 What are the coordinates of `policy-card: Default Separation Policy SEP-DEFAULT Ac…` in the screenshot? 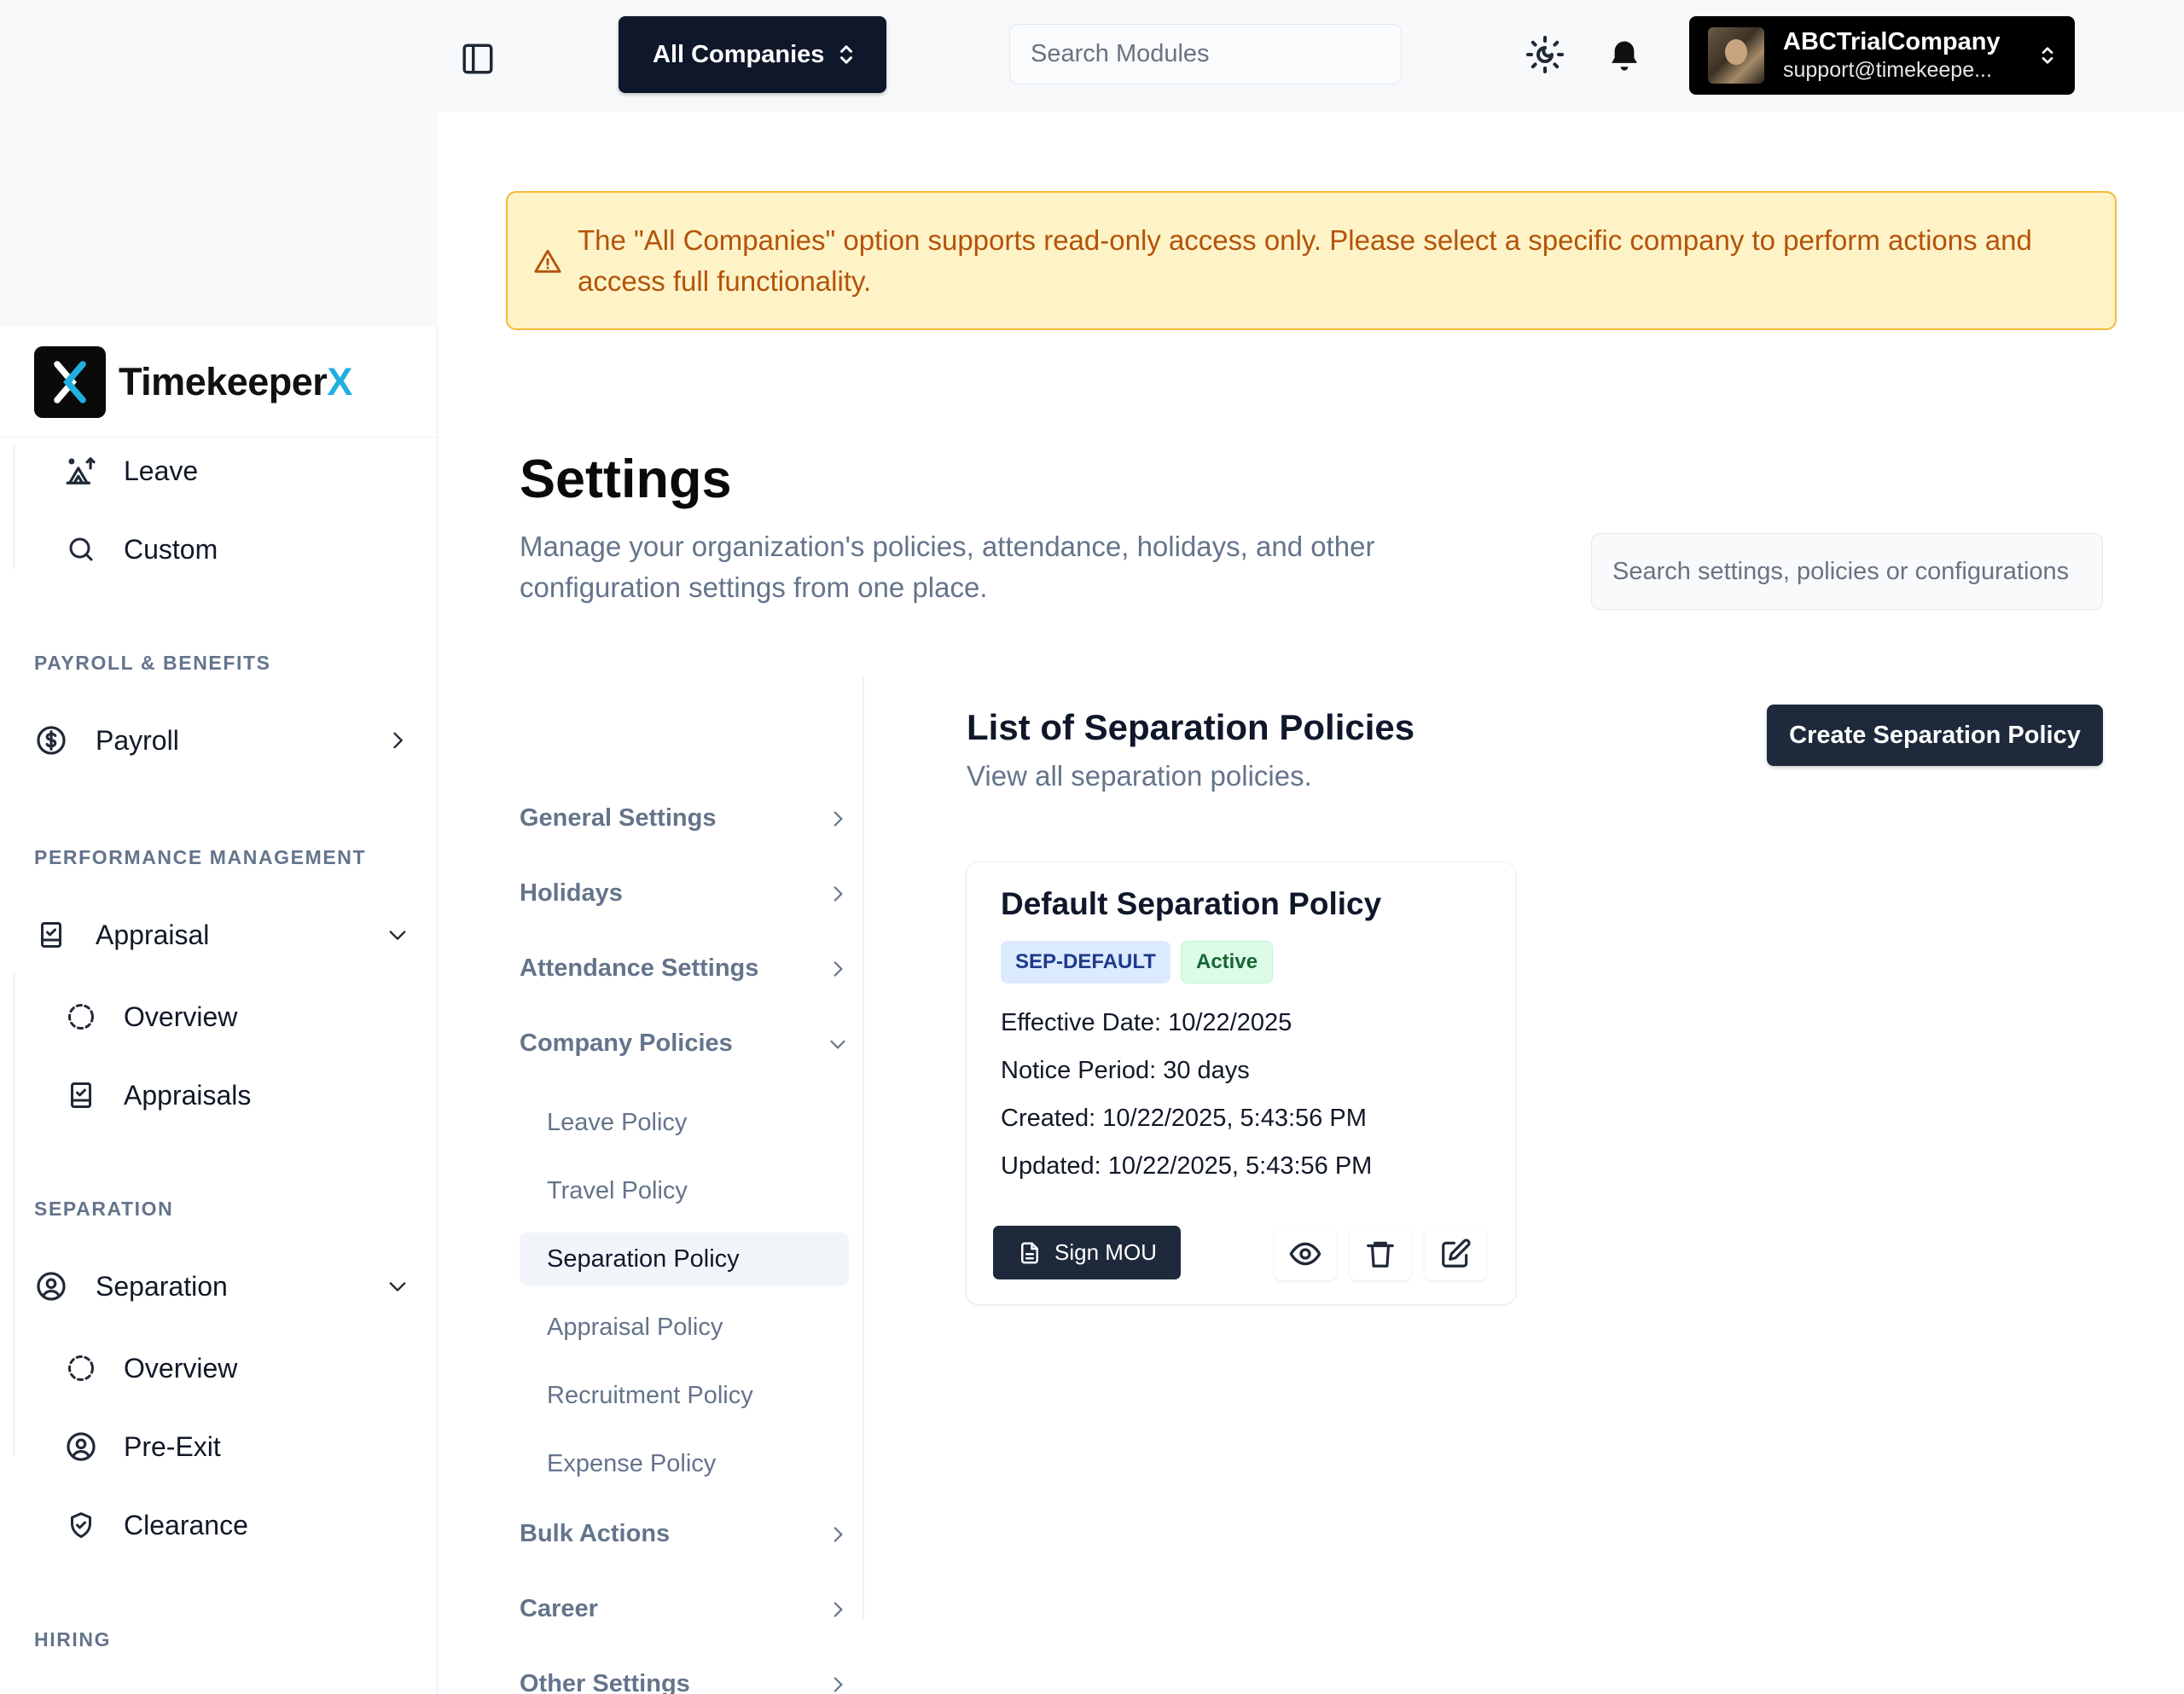 It's located at (1241, 1083).